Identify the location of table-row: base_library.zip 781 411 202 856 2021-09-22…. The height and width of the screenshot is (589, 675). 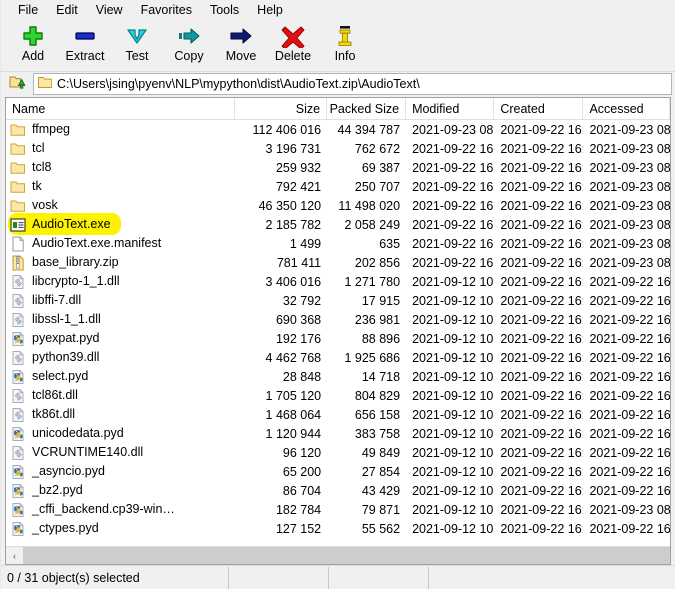
(338, 262).